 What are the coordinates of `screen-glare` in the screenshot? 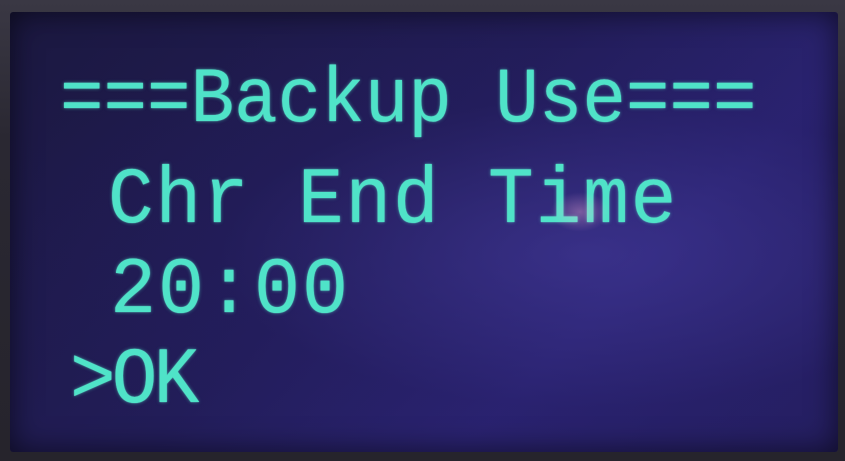 It's located at (580, 212).